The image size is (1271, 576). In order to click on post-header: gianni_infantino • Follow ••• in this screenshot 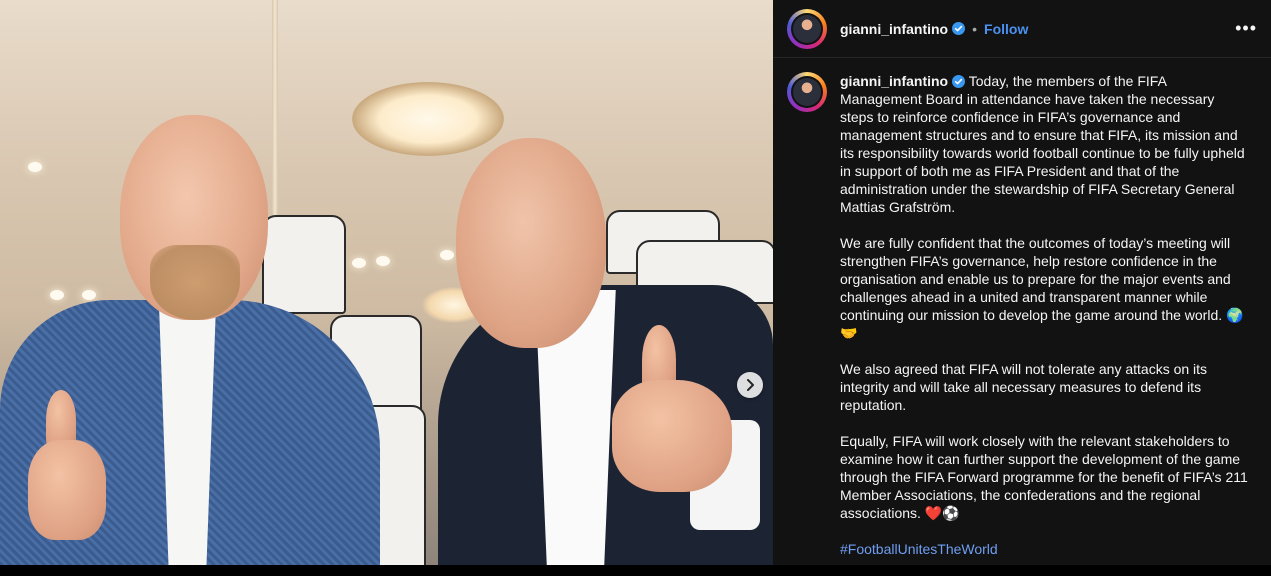, I will do `click(1022, 29)`.